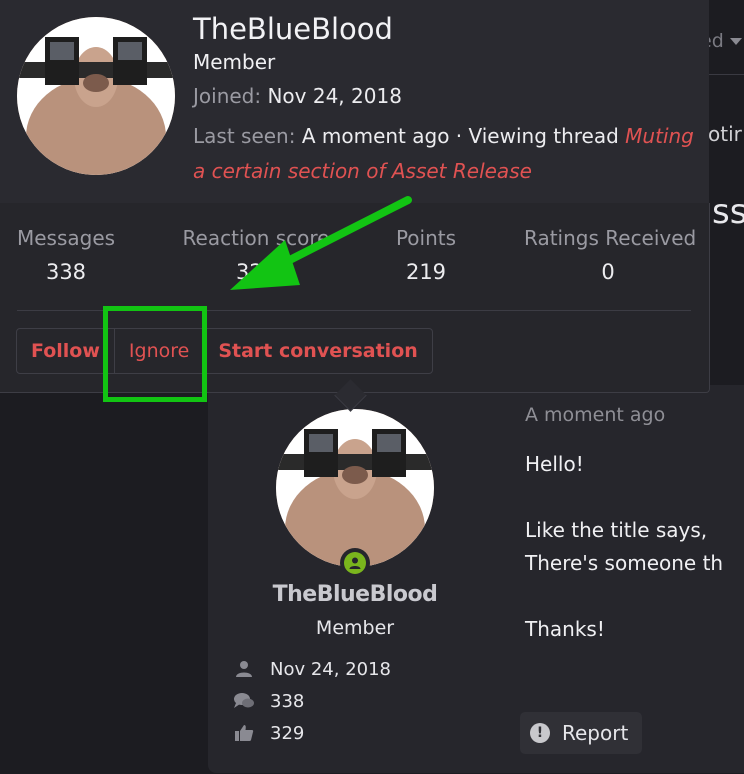  Describe the element at coordinates (256, 255) in the screenshot. I see `stat-reaction-score: Reaction score 329` at that location.